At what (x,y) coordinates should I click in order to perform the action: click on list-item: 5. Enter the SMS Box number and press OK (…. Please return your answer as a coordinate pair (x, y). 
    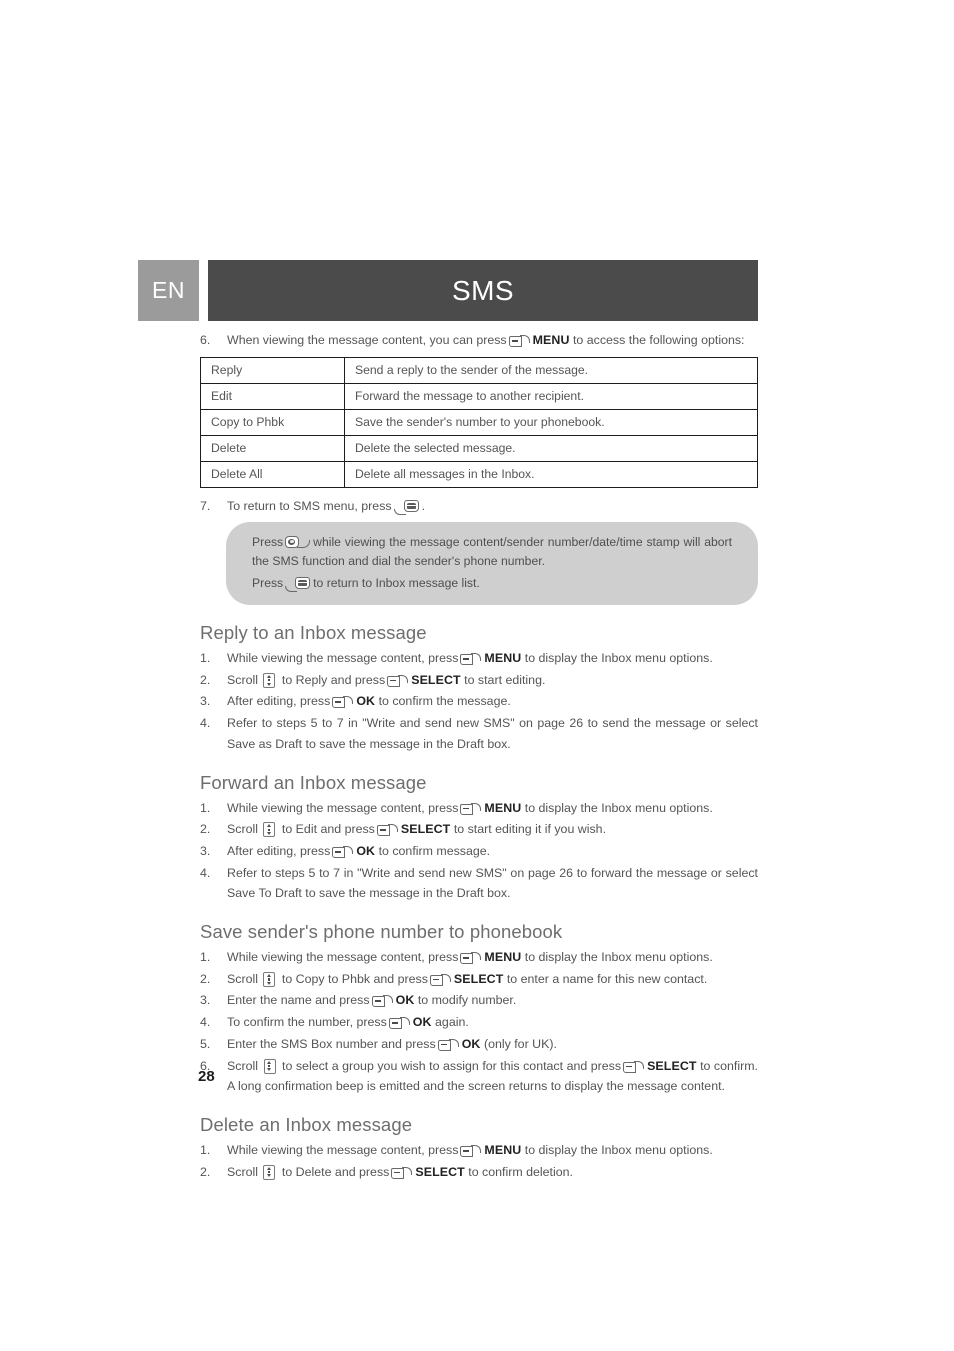
    Looking at the image, I should click on (479, 1044).